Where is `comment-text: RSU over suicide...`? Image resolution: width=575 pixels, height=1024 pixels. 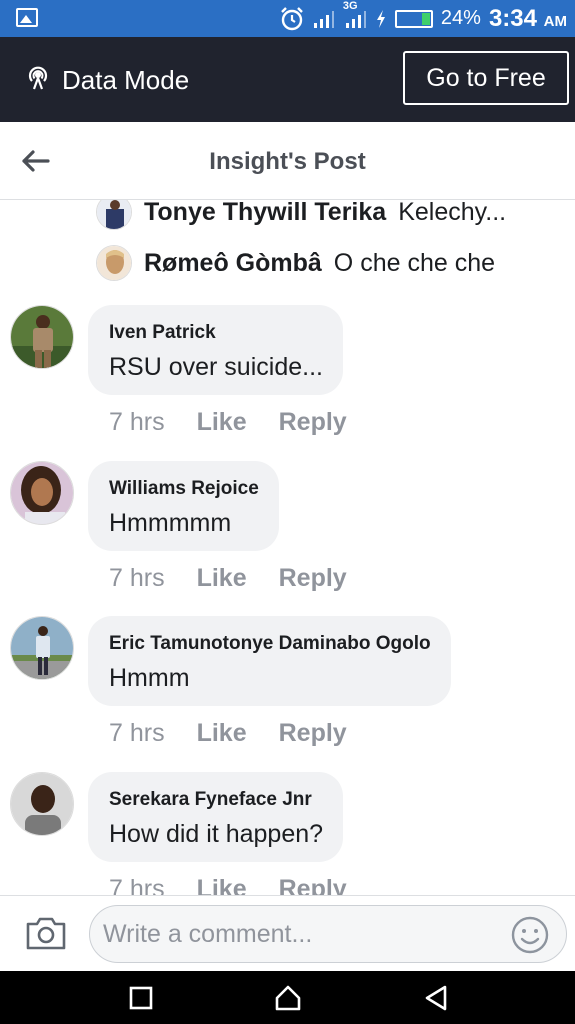
comment-text: RSU over suicide... is located at coordinates (216, 367).